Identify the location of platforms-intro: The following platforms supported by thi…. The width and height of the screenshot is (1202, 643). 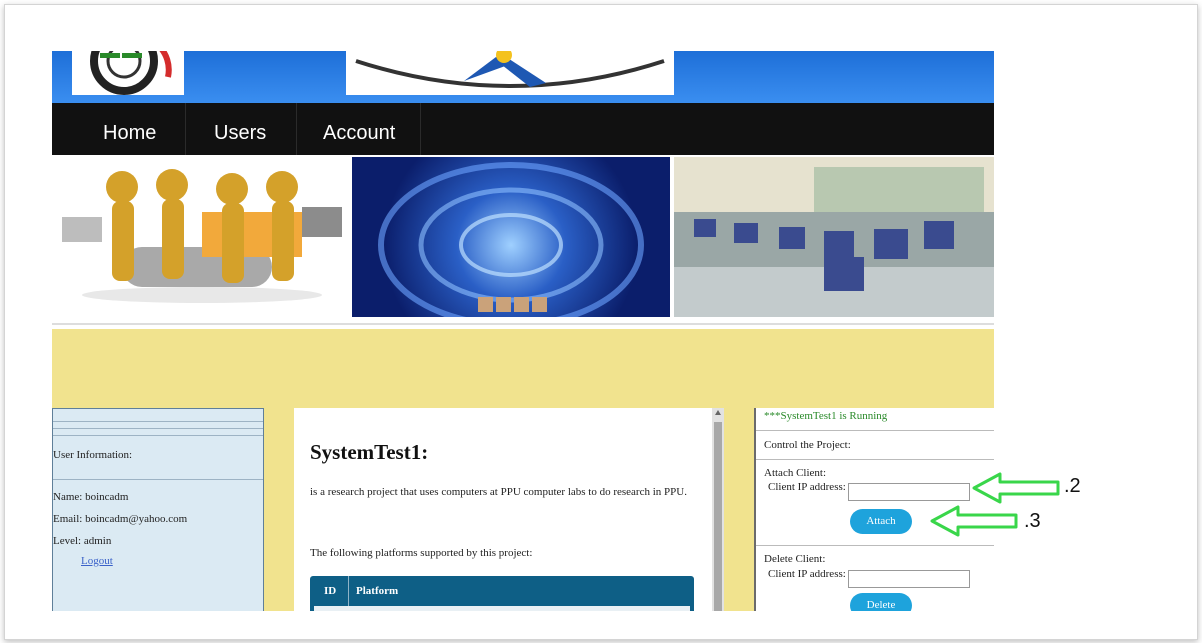
(421, 553).